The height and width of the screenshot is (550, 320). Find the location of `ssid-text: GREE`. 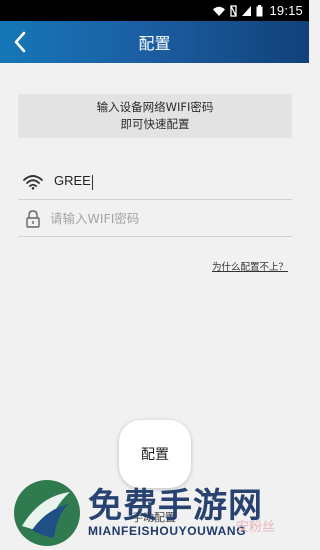

ssid-text: GREE is located at coordinates (72, 181).